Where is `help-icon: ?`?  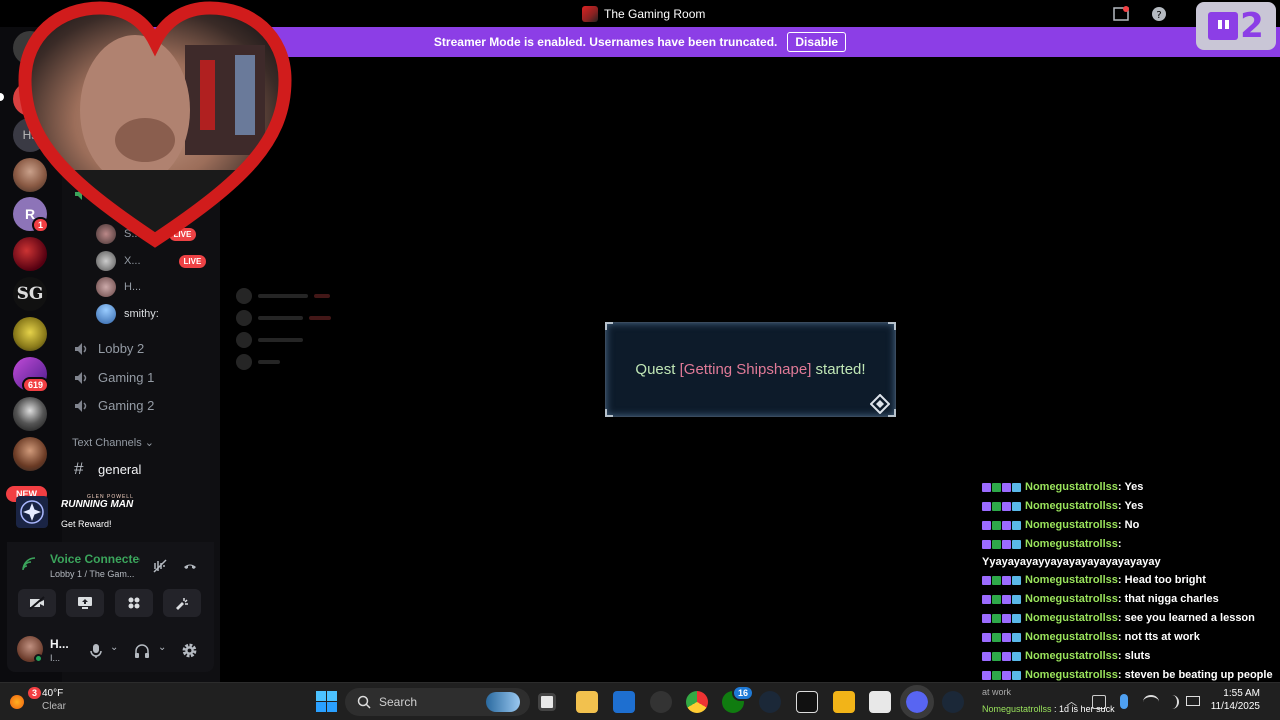 help-icon: ? is located at coordinates (1159, 14).